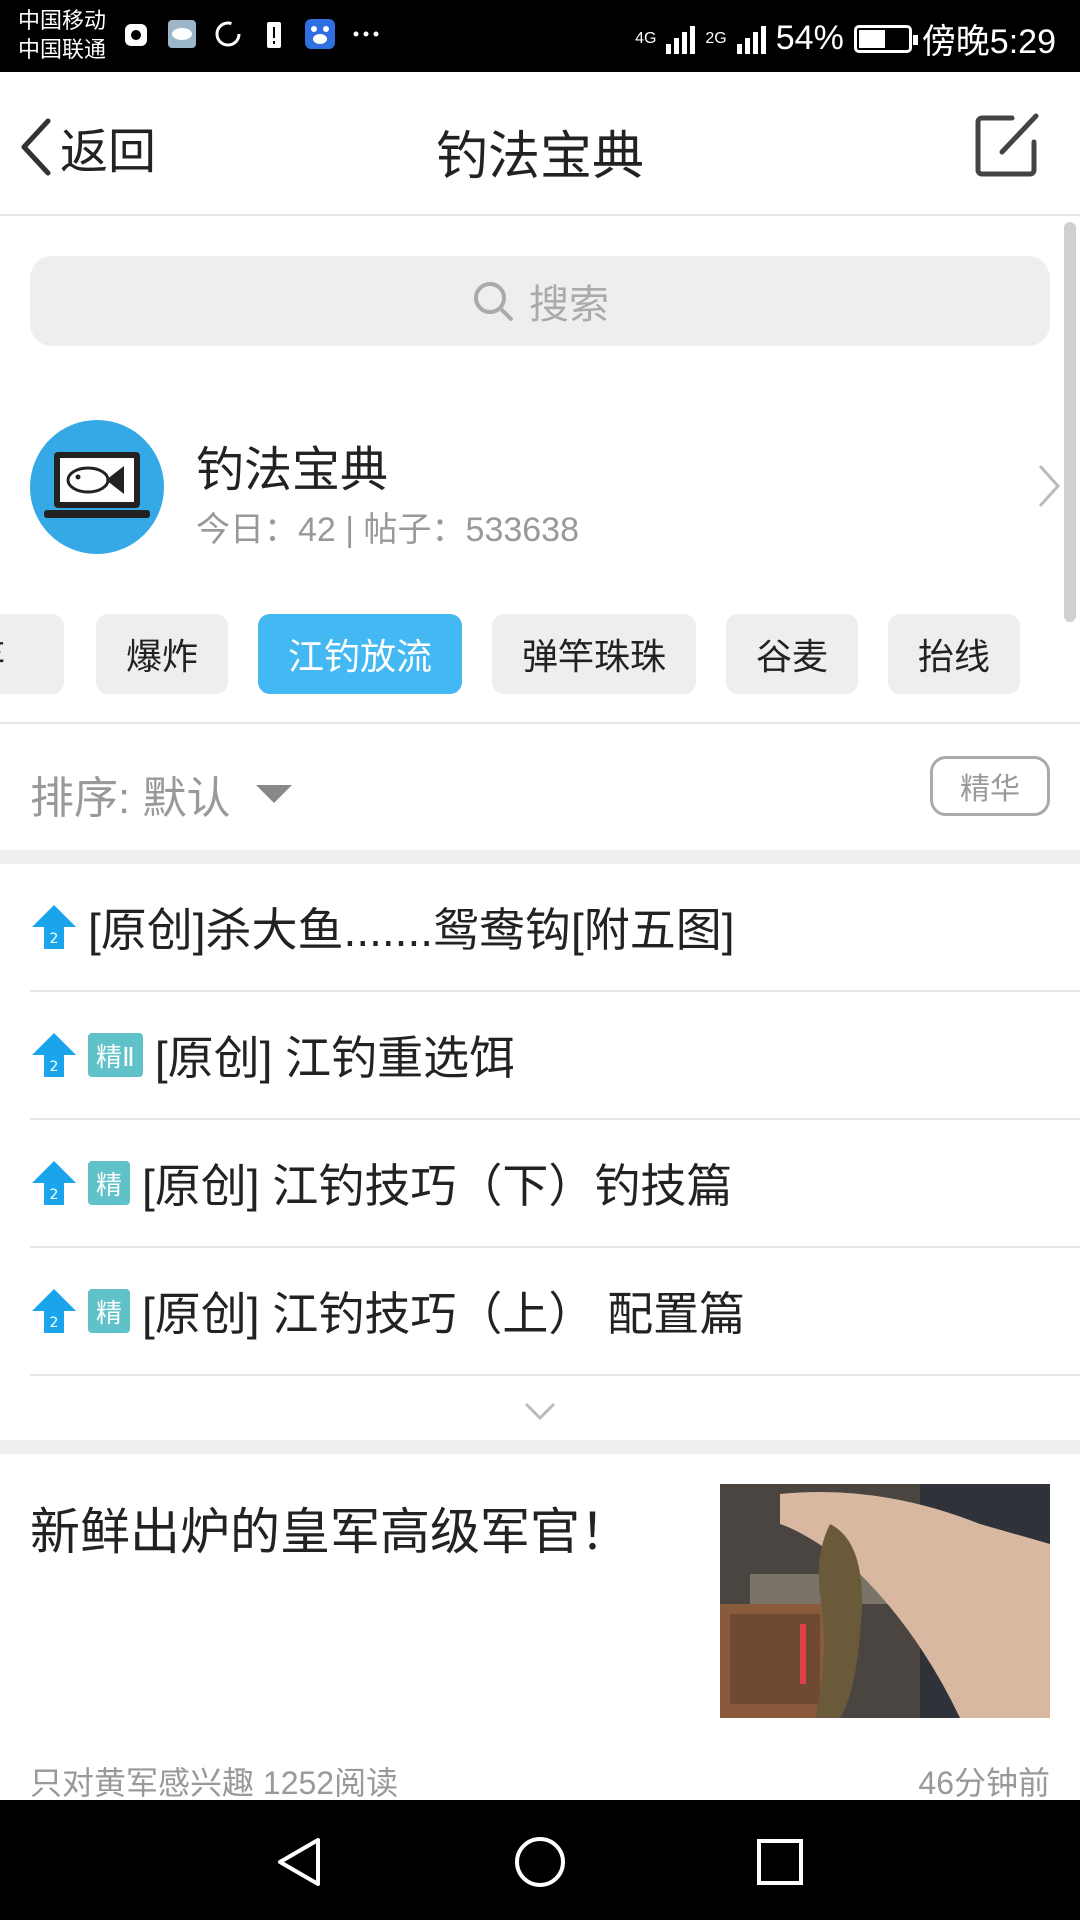  Describe the element at coordinates (845, 38) in the screenshot. I see `status-indicators: 4G 2G 54% 傍晚5:29` at that location.